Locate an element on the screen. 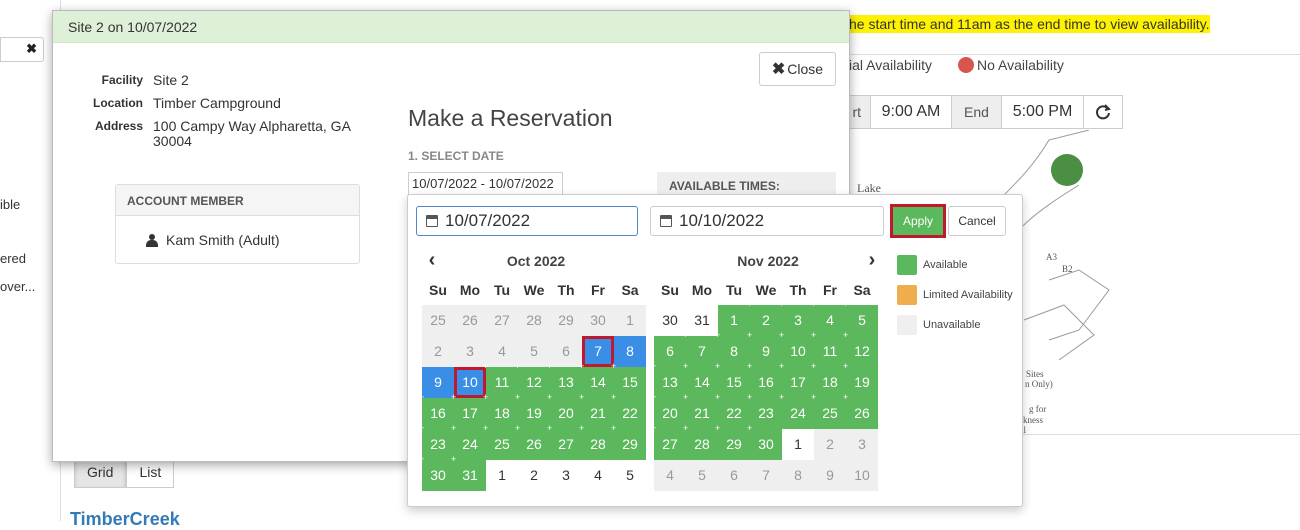  legend-no-availability: No Availability is located at coordinates (1011, 65).